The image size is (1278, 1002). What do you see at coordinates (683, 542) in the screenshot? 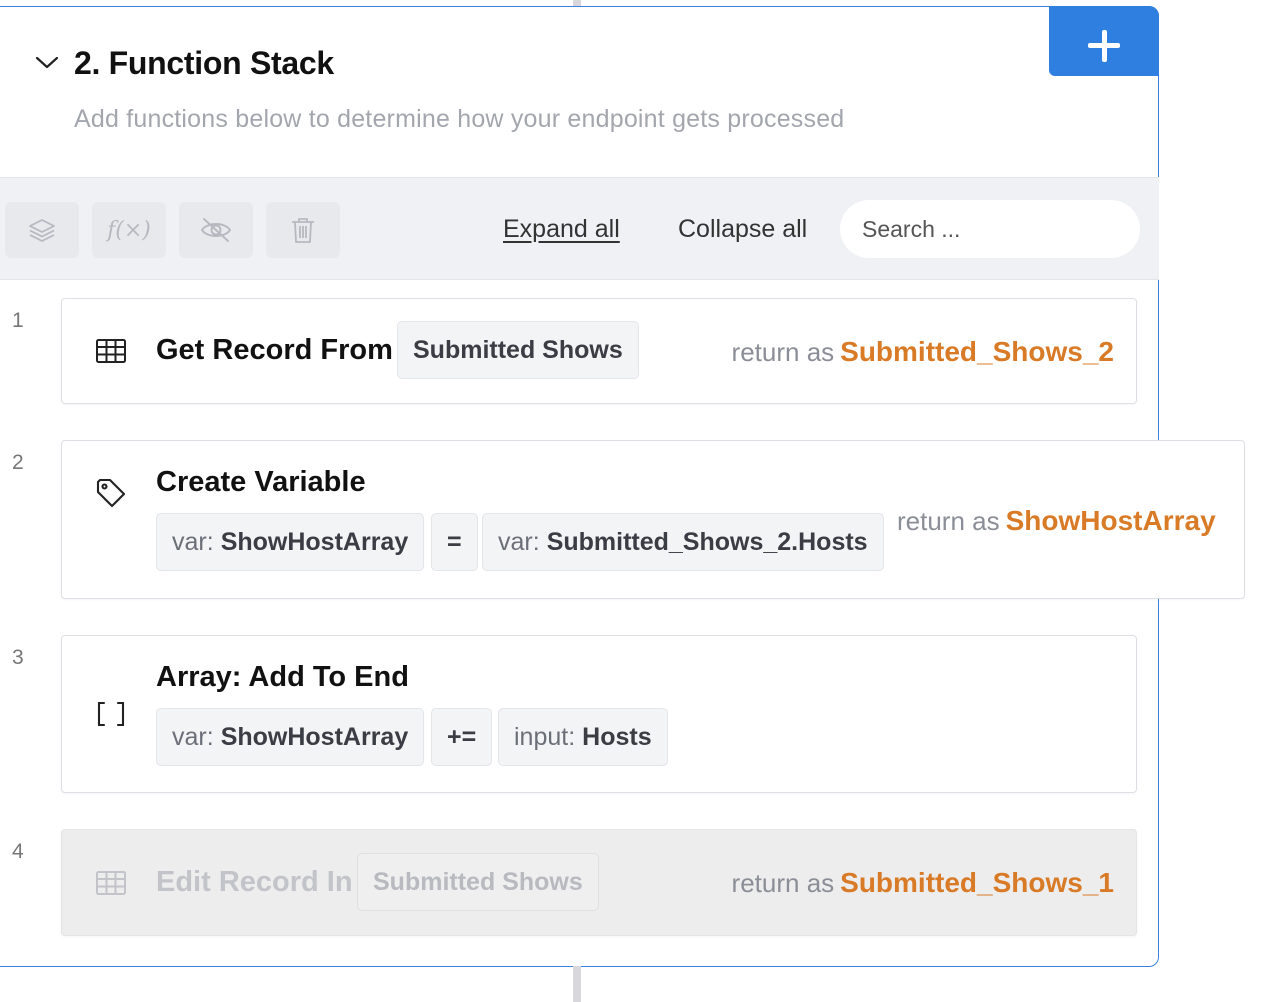
I see `value-pill: var: Submitted_Shows_2.Hosts` at bounding box center [683, 542].